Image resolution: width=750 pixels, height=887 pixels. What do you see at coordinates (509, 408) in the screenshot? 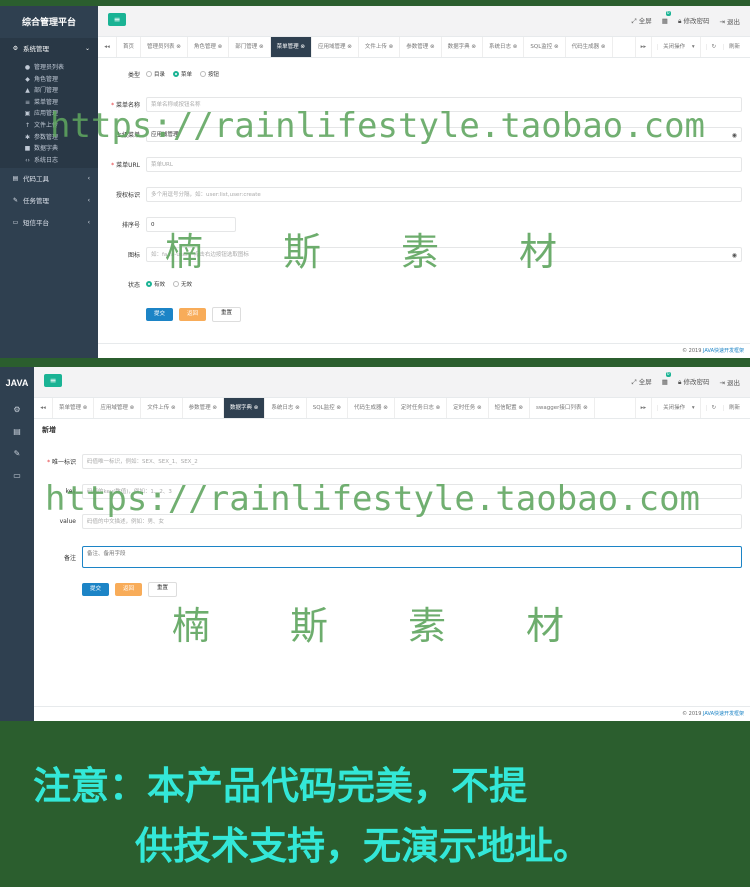
I see `tab-sms-config: 短信配置 ⊗` at bounding box center [509, 408].